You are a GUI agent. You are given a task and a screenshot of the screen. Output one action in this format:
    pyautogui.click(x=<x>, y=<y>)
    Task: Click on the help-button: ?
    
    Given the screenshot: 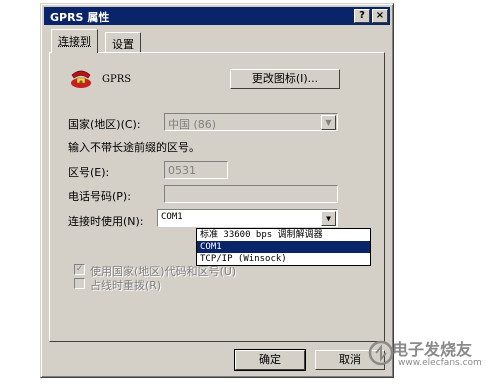 What is the action you would take?
    pyautogui.click(x=362, y=16)
    